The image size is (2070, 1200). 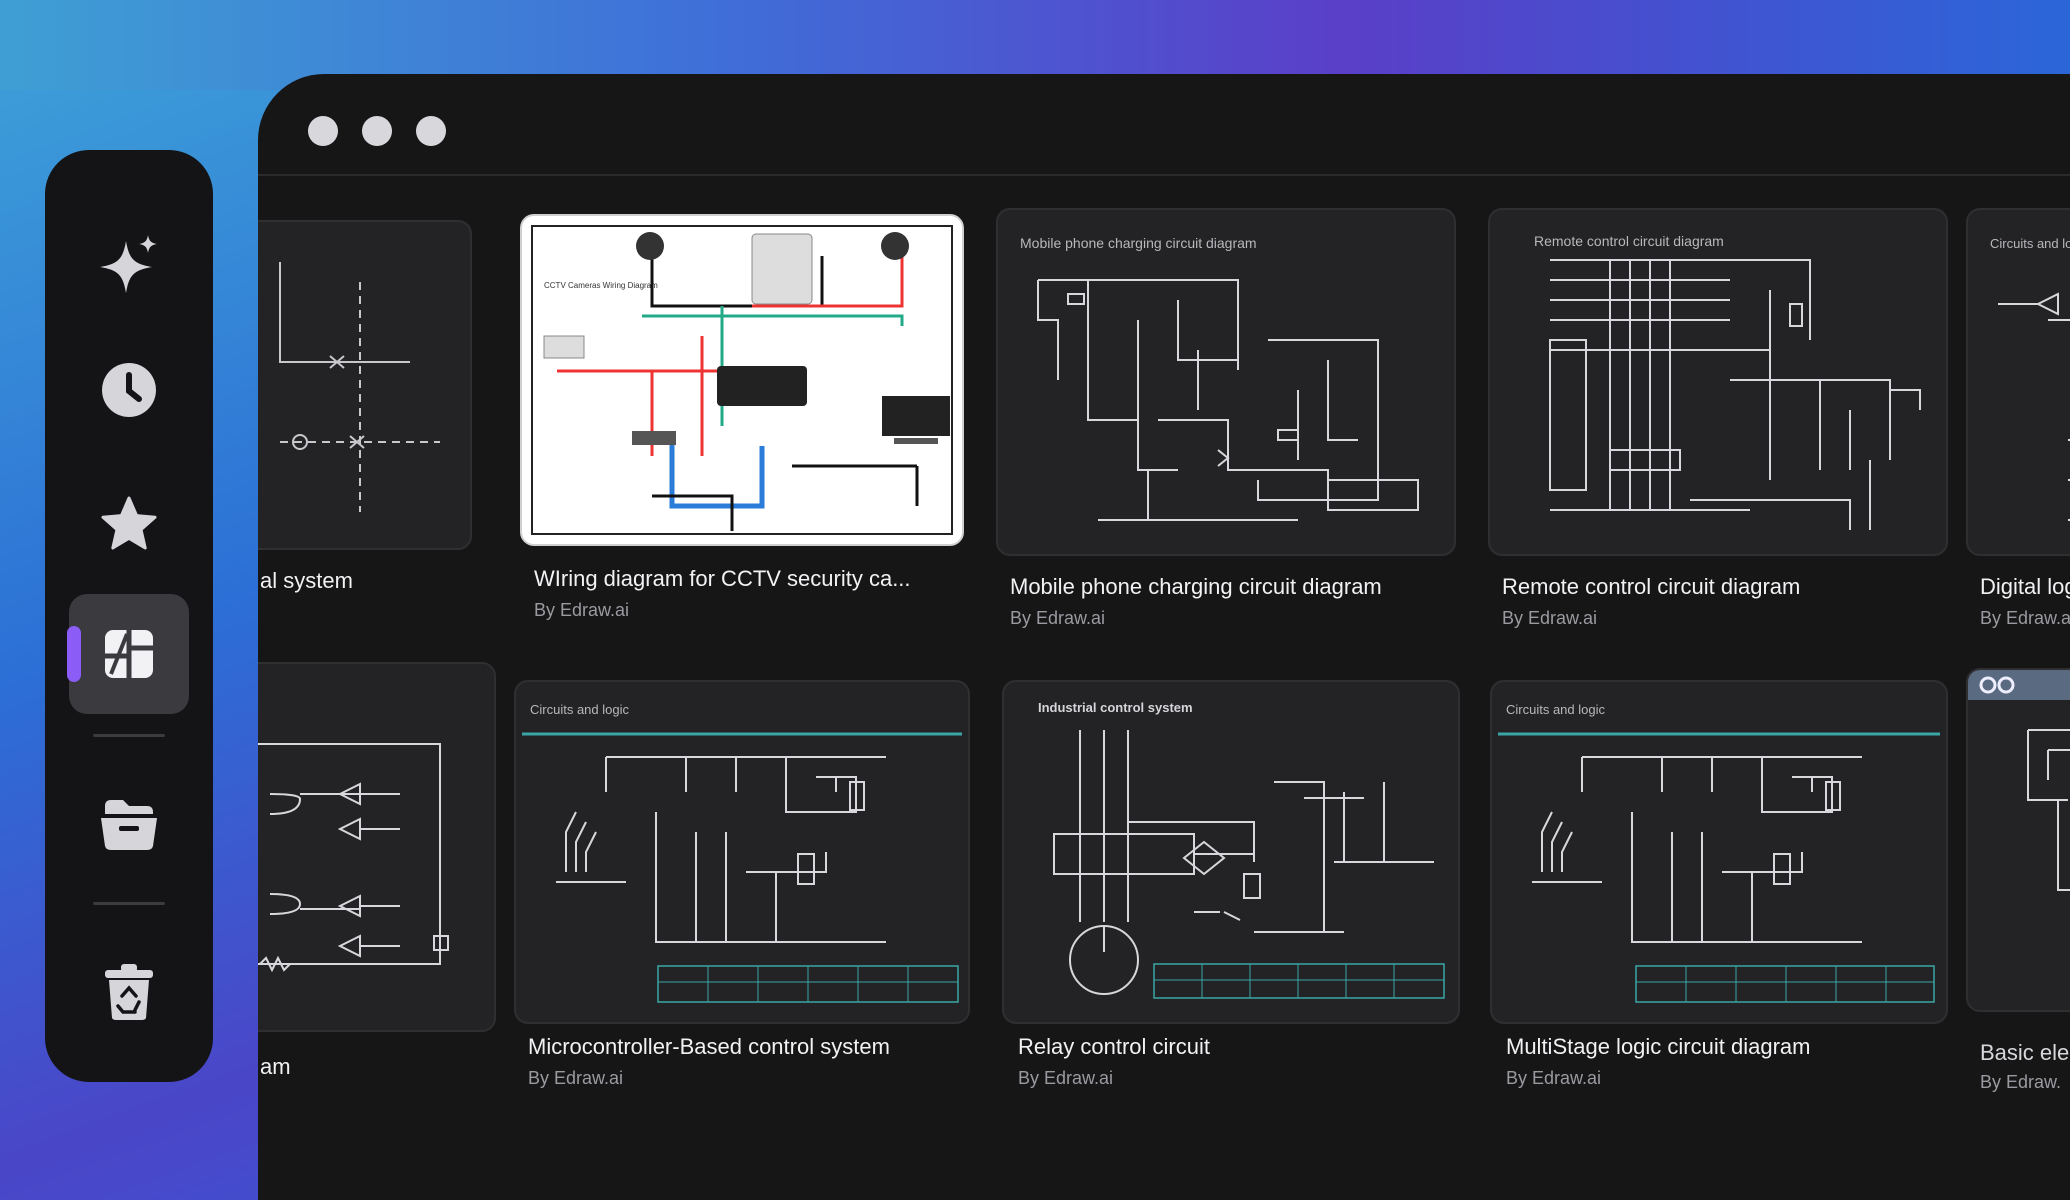 What do you see at coordinates (1164, 125) in the screenshot?
I see `title-bar` at bounding box center [1164, 125].